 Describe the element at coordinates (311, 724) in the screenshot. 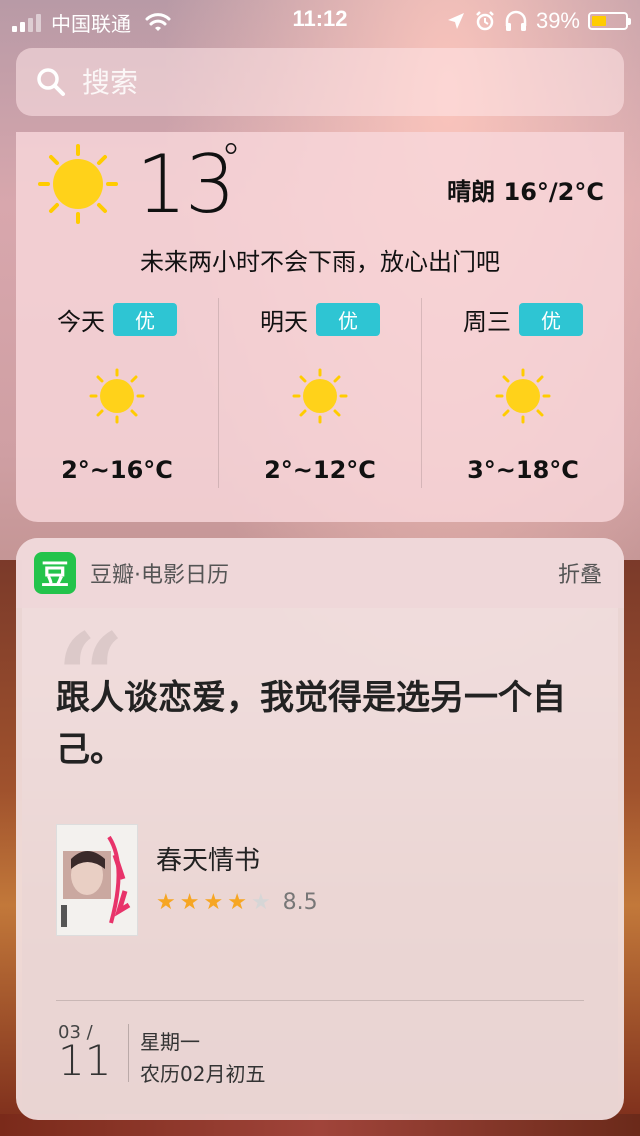

I see `movie-quote: 跟人谈恋爱，我觉得是选另一个自己。` at that location.